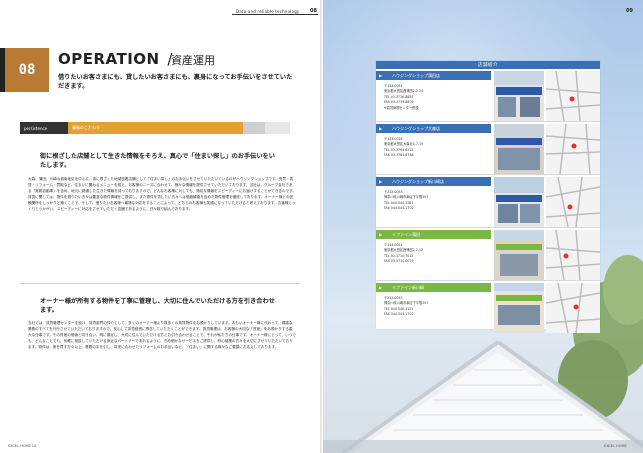 Image resolution: width=643 pixels, height=453 pixels. I want to click on section-divider, so click(160, 283).